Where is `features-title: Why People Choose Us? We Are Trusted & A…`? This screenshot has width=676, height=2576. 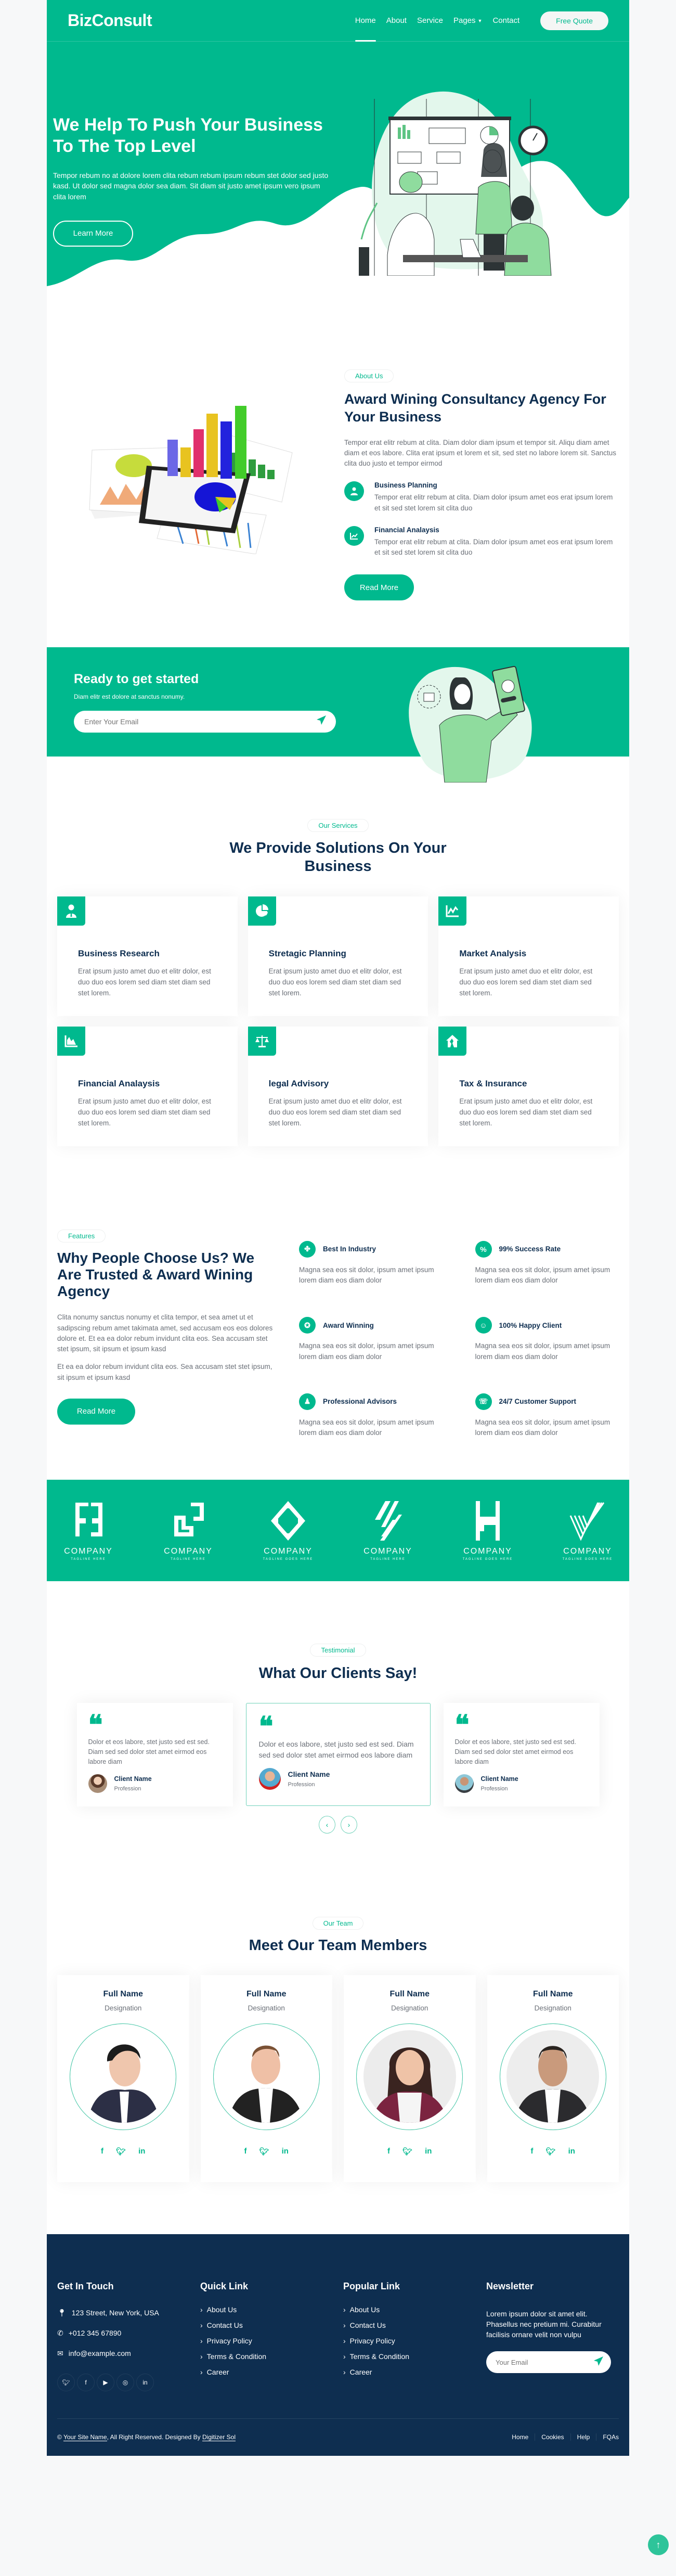 features-title: Why People Choose Us? We Are Trusted & A… is located at coordinates (156, 1275).